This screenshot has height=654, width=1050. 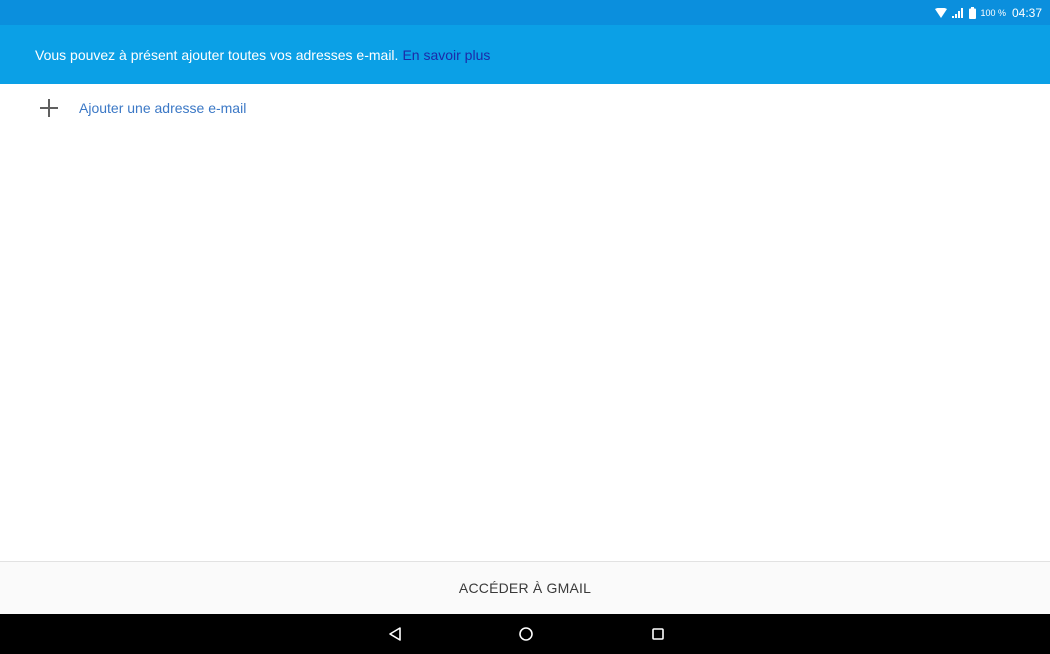 What do you see at coordinates (973, 12) in the screenshot?
I see `battery-icon` at bounding box center [973, 12].